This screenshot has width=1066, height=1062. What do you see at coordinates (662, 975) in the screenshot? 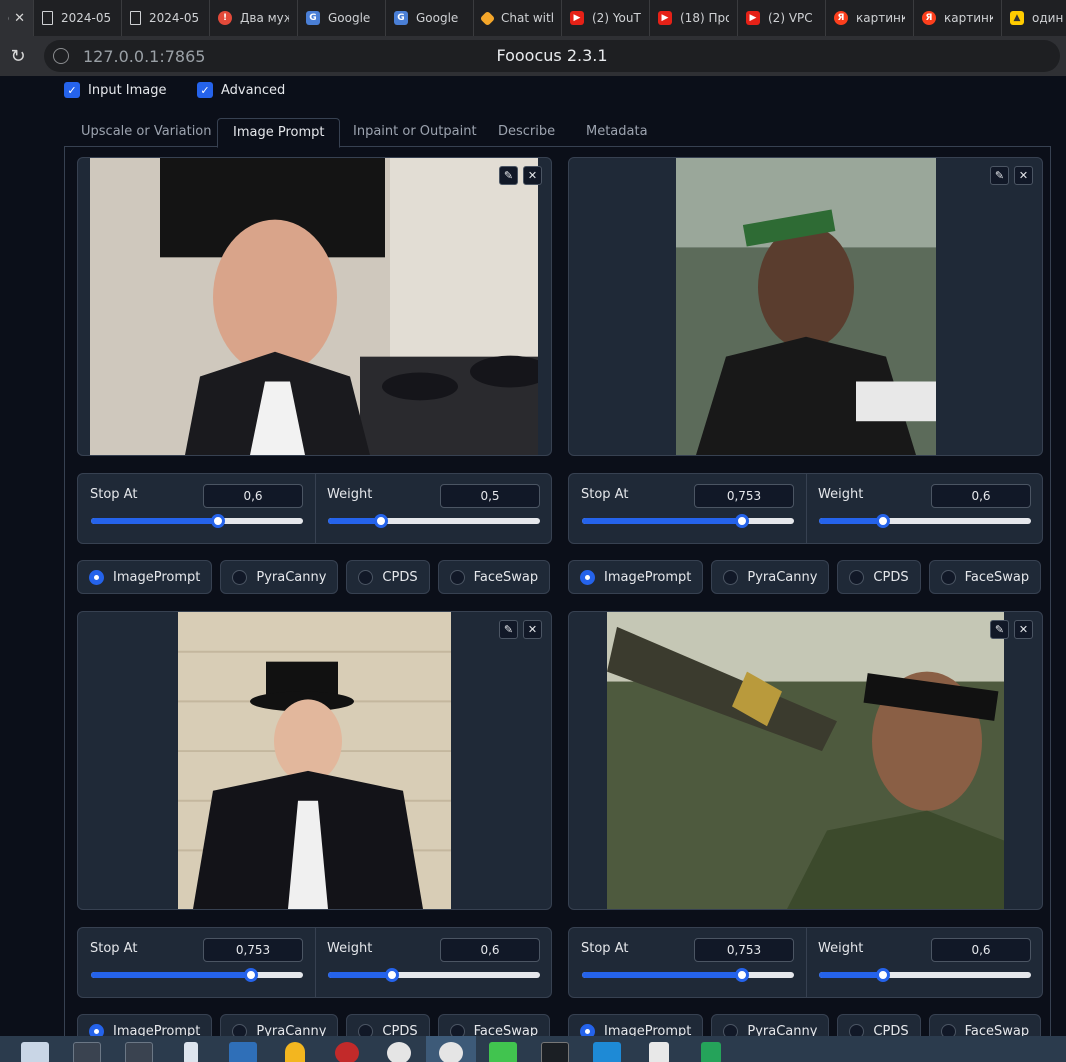
I see `slider-fill` at bounding box center [662, 975].